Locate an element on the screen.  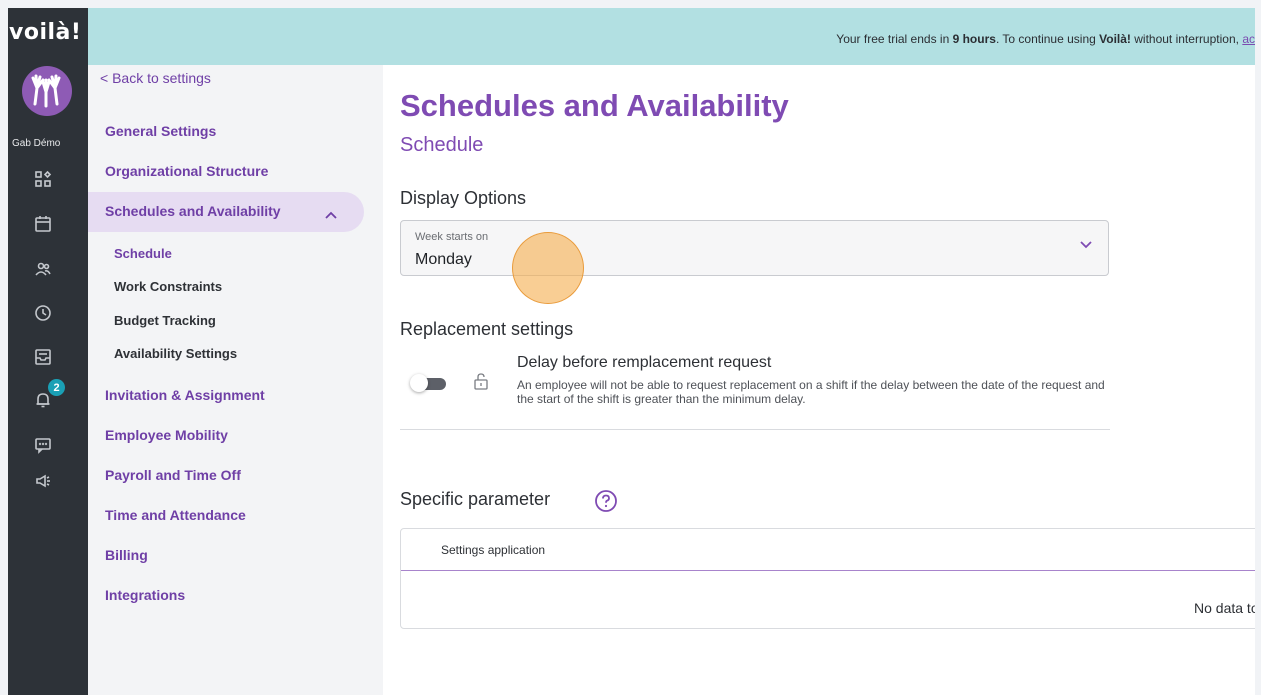
table-header-divider is located at coordinates (828, 570).